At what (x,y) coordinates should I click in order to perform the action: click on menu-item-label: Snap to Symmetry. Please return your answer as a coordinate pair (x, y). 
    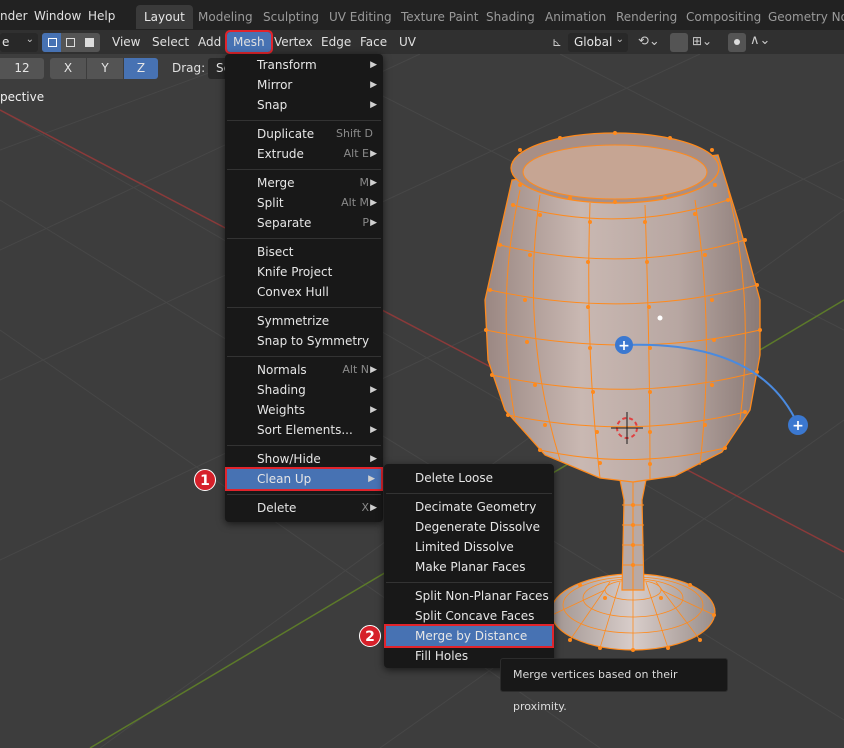
    Looking at the image, I should click on (313, 341).